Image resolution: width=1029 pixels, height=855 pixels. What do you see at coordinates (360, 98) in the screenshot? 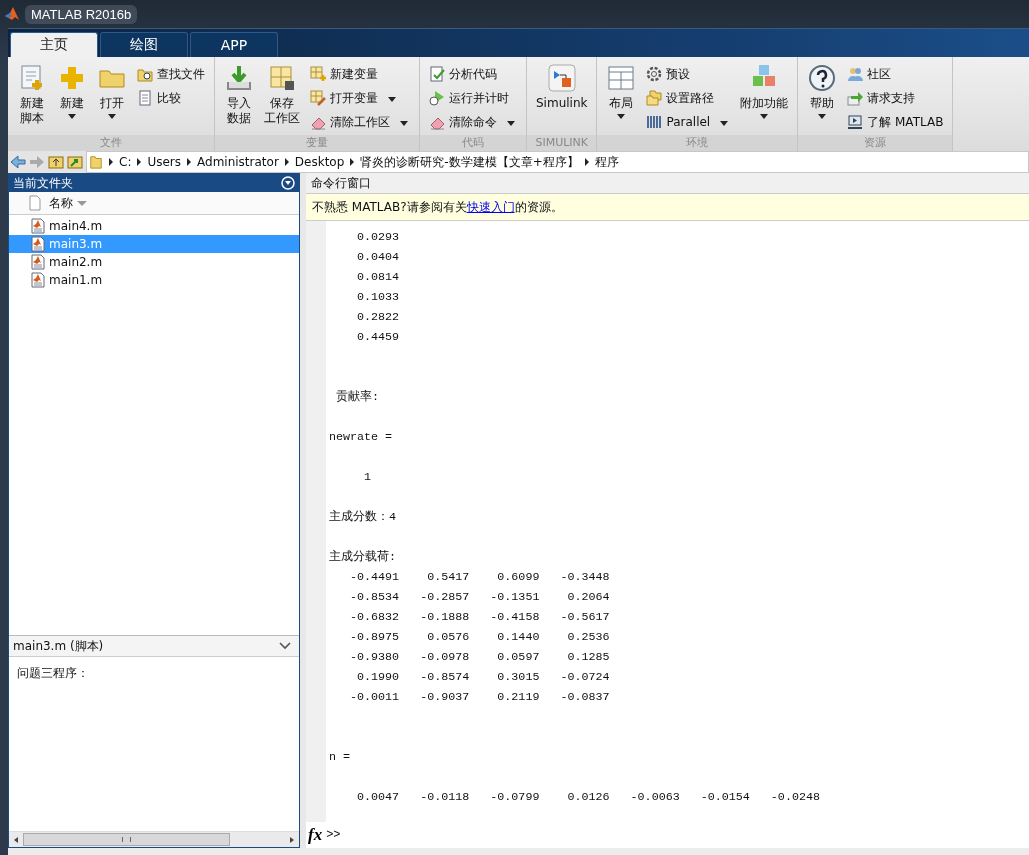
I see `ribbon-button: 打开变量` at bounding box center [360, 98].